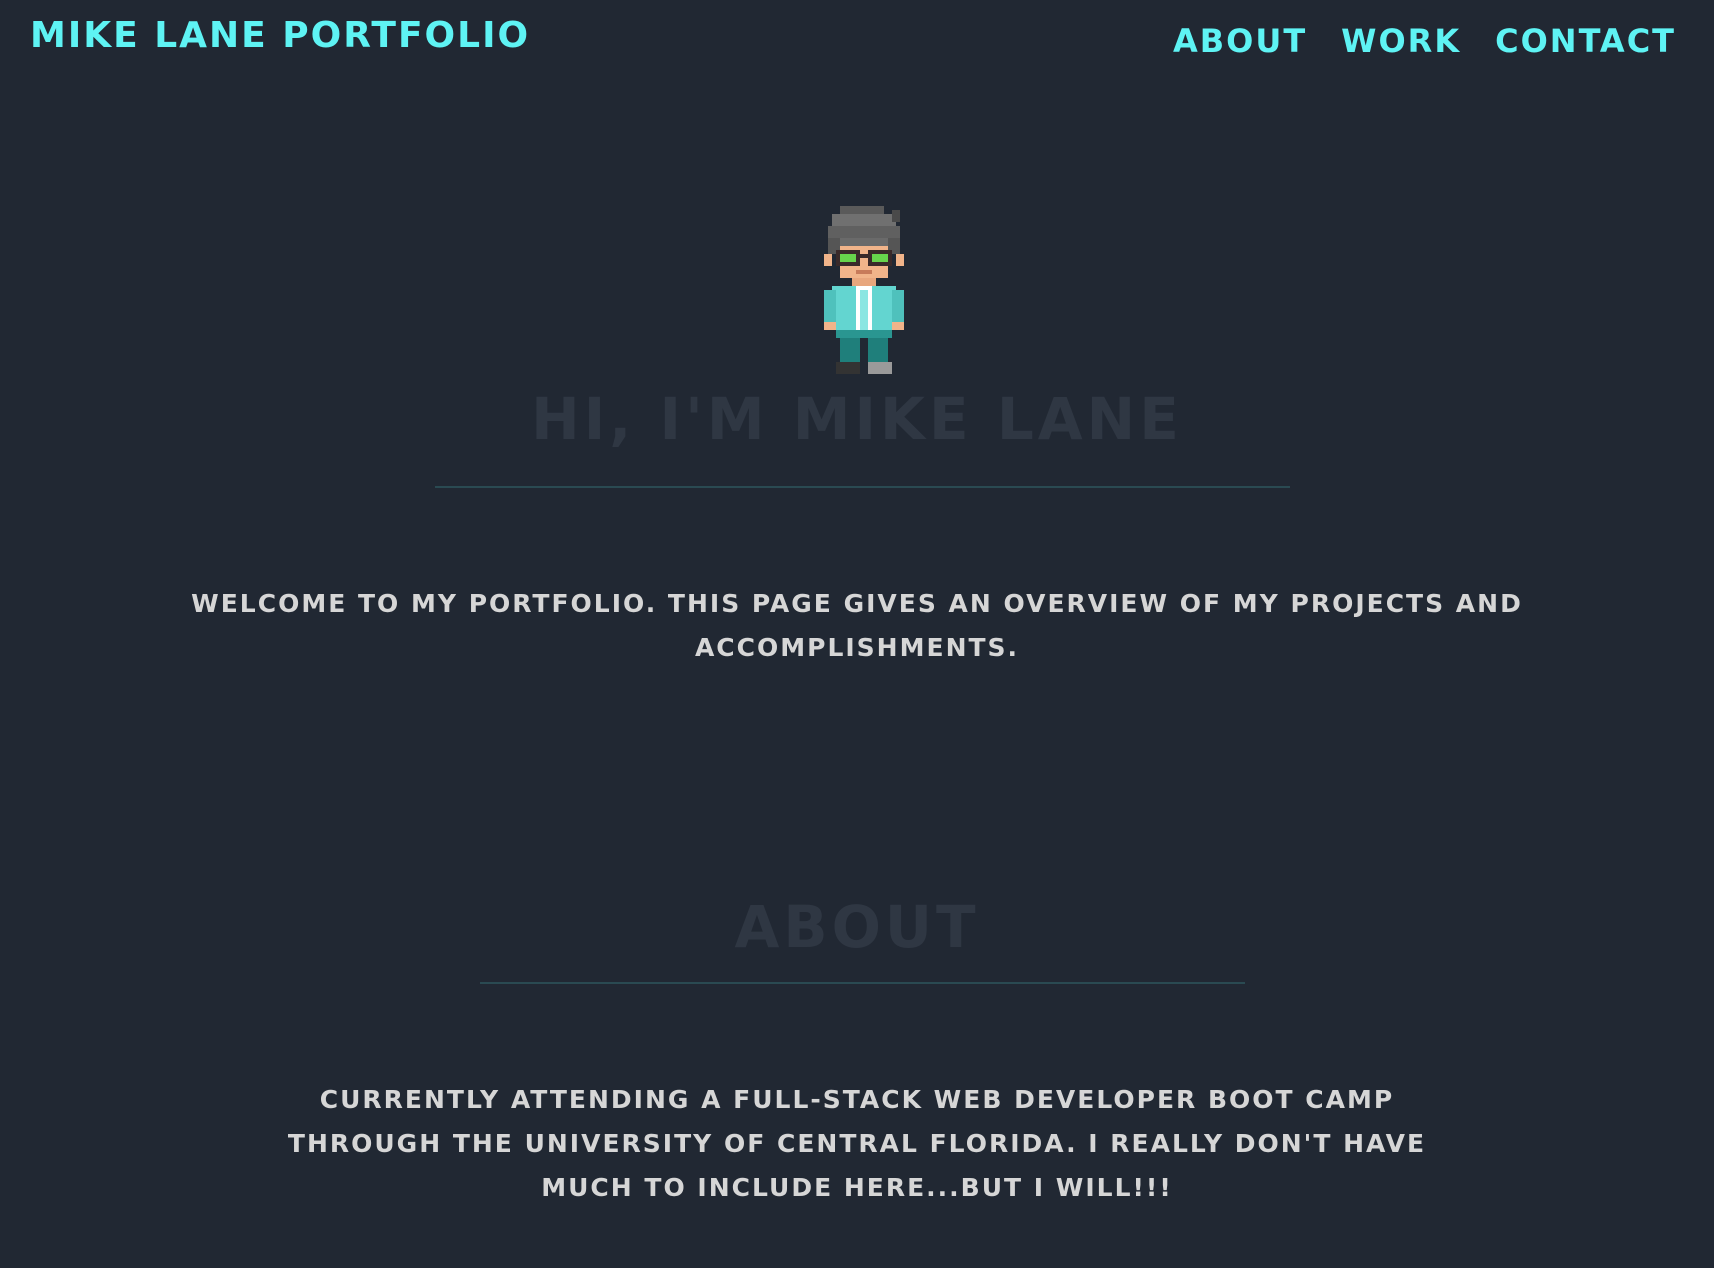  Describe the element at coordinates (1240, 41) in the screenshot. I see `nav-link-about: ABOUT` at that location.